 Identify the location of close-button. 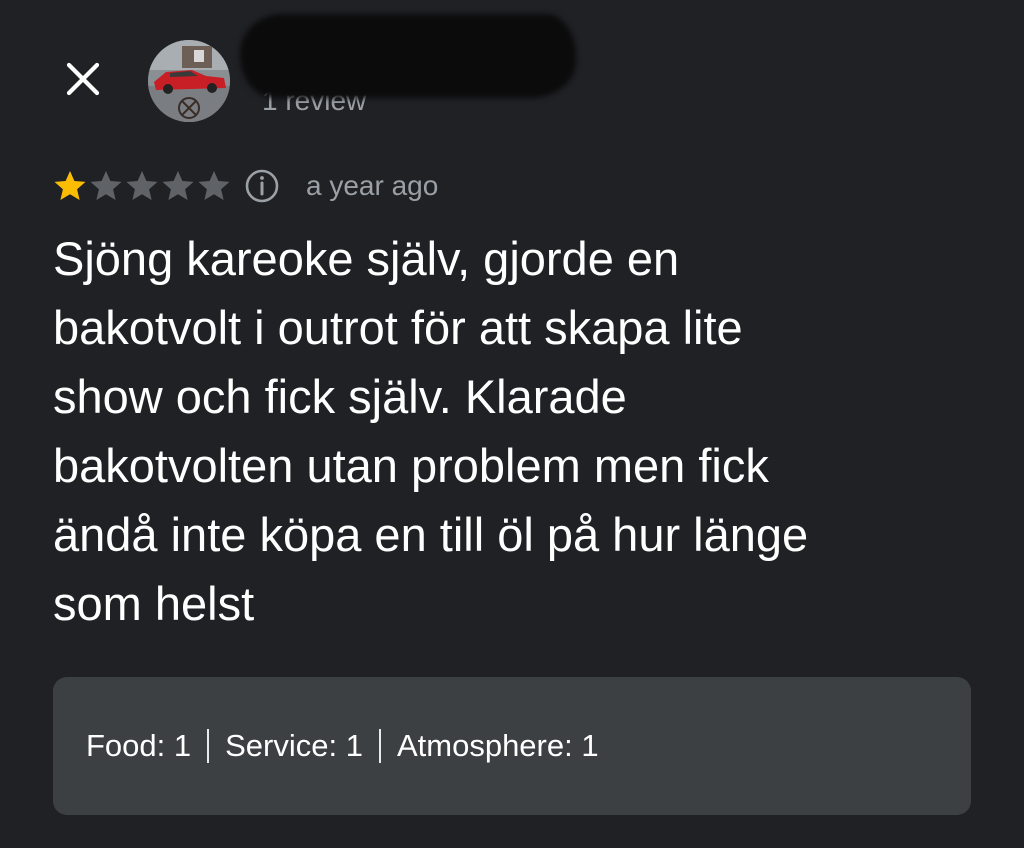
(83, 79).